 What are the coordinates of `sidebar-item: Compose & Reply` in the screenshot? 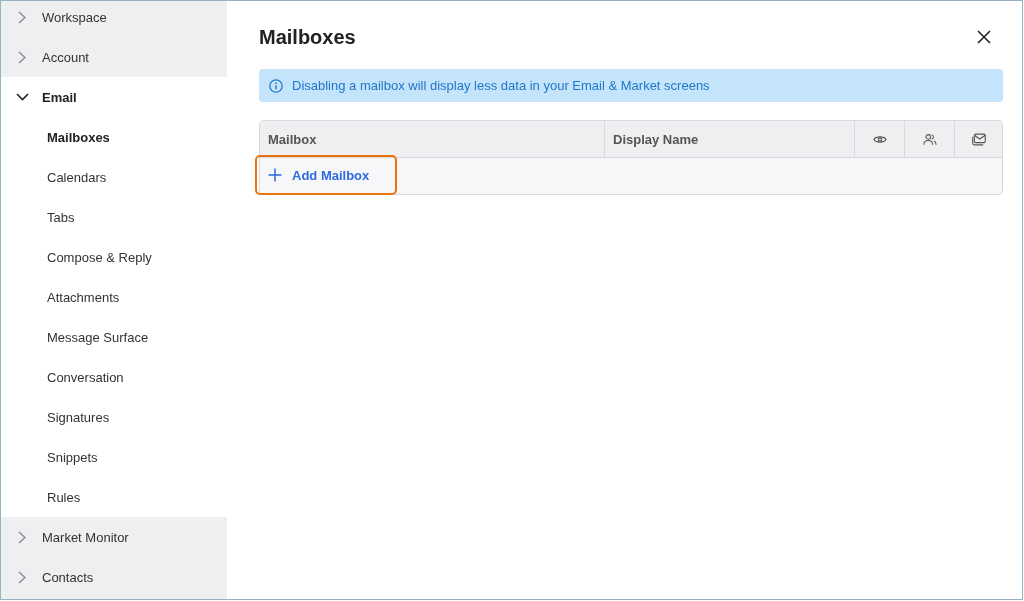 It's located at (114, 257).